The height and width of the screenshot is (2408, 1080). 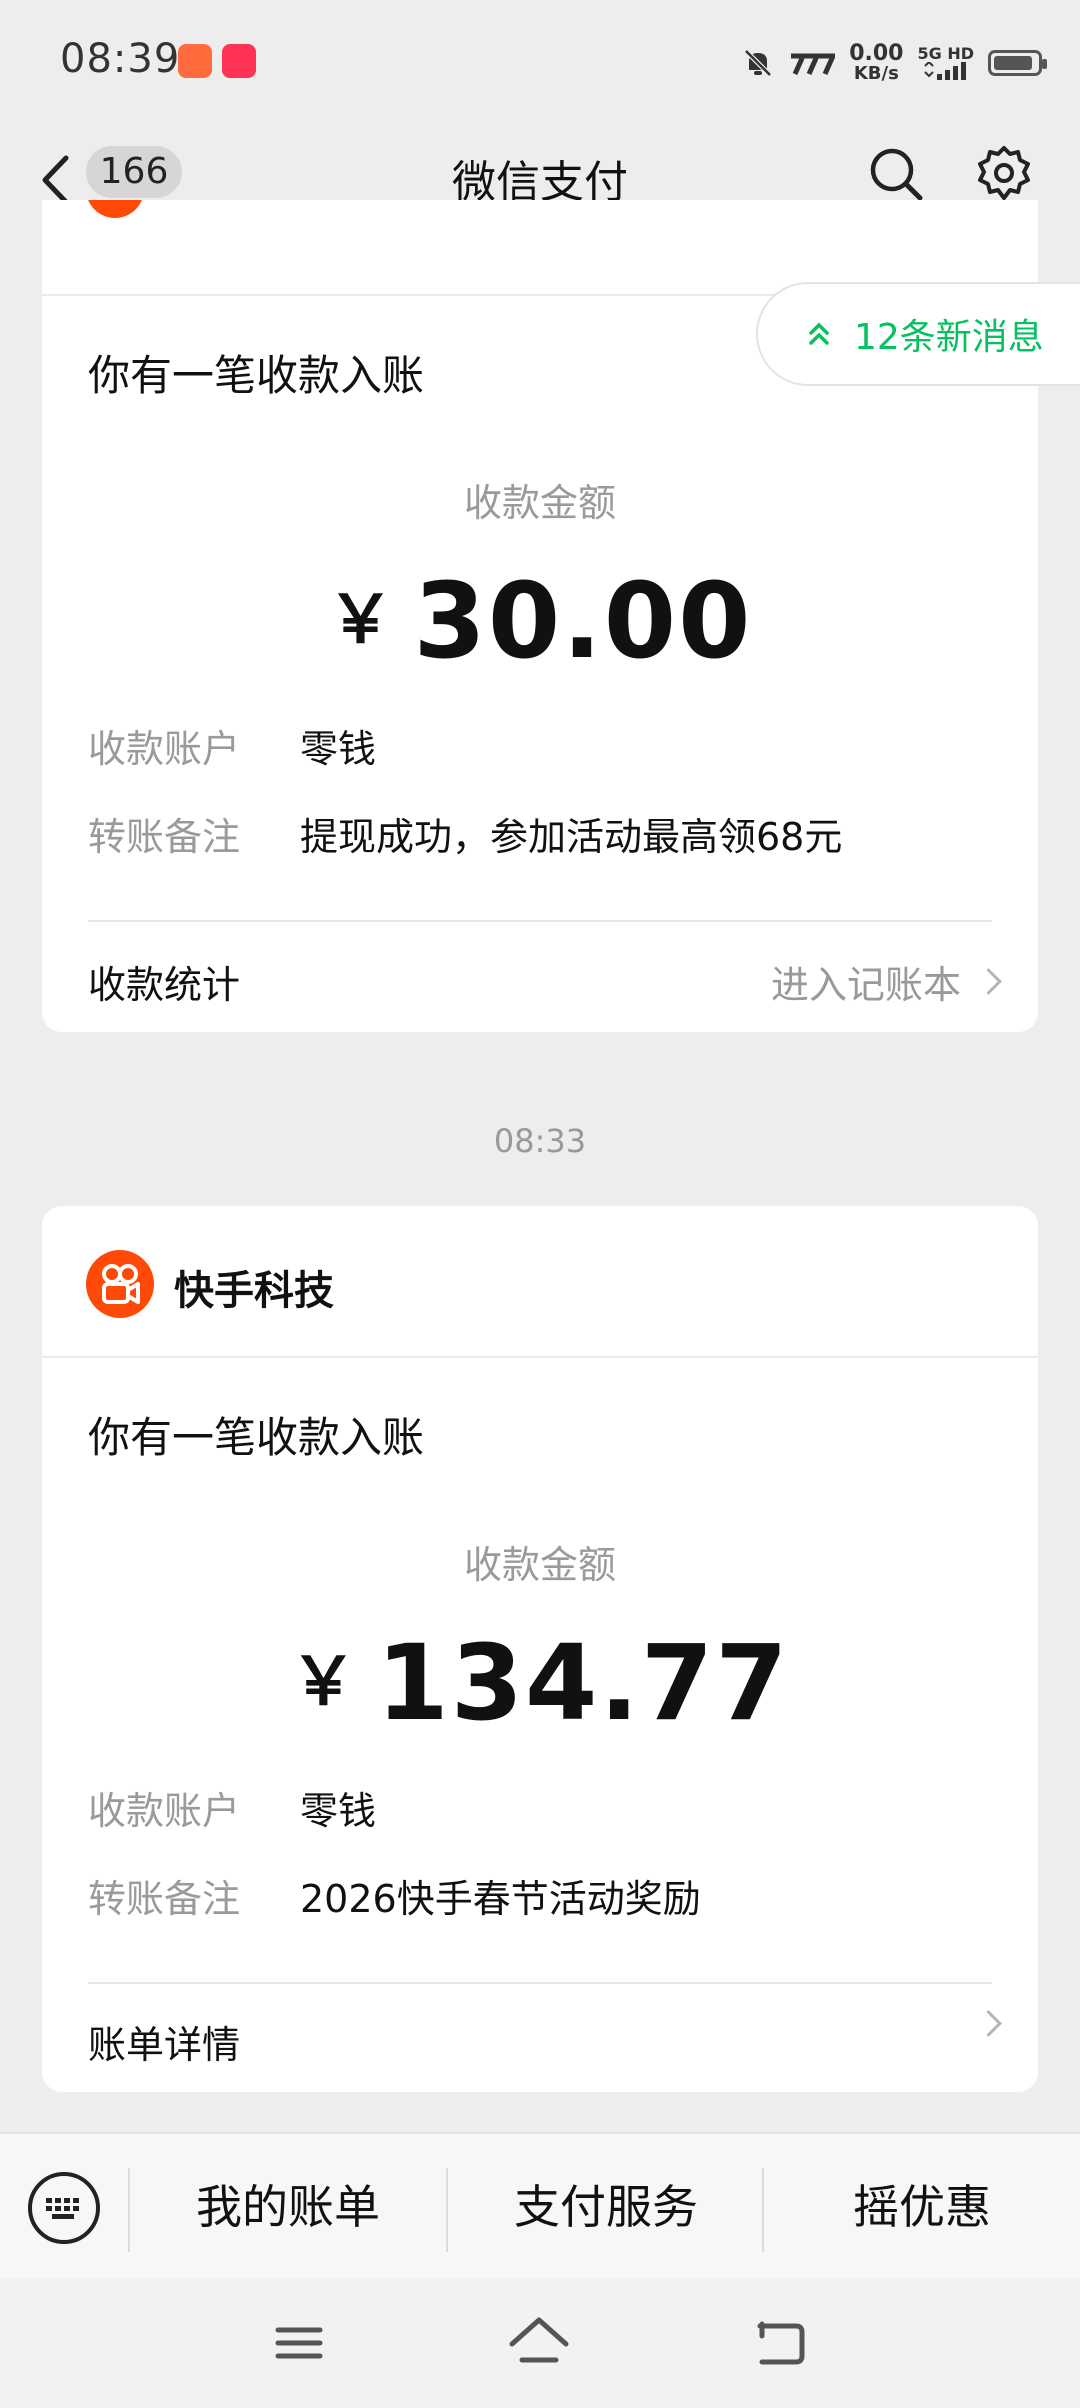 I want to click on bill-details-label: 账单详情, so click(x=164, y=2045).